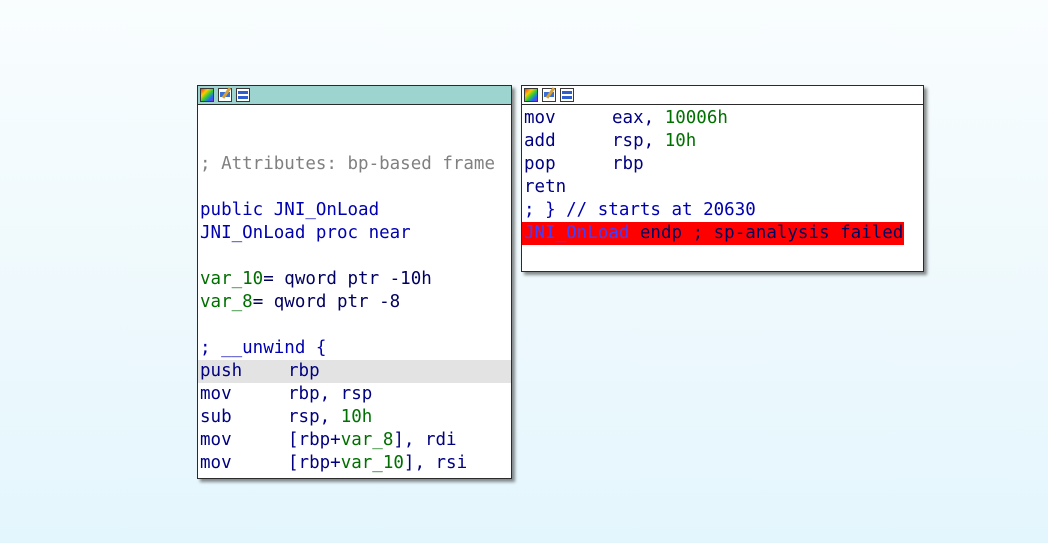  I want to click on code-line: mov [rbp+var_10], rsi, so click(354, 463).